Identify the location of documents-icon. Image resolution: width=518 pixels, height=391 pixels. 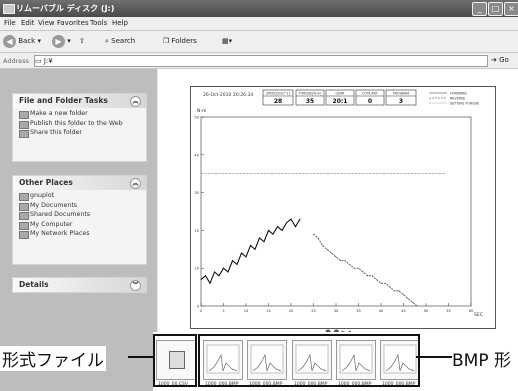
(24, 206).